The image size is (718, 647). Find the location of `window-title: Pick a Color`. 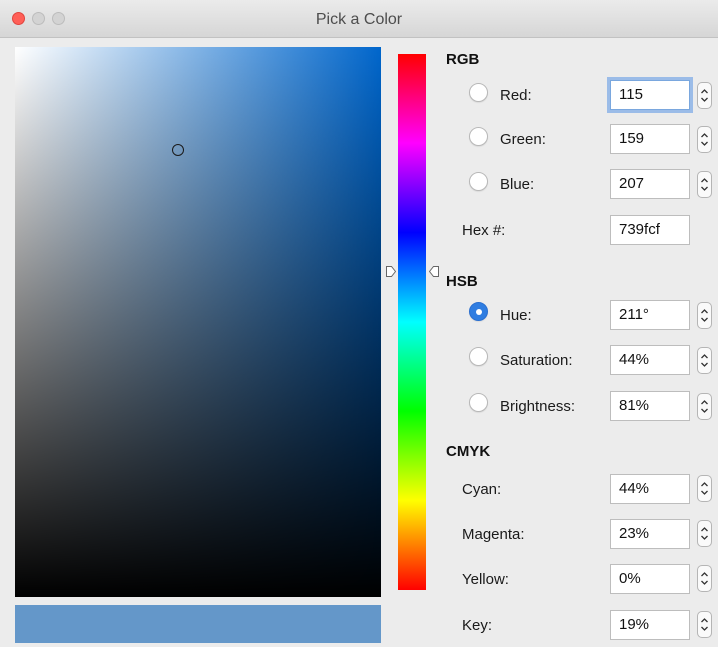

window-title: Pick a Color is located at coordinates (359, 19).